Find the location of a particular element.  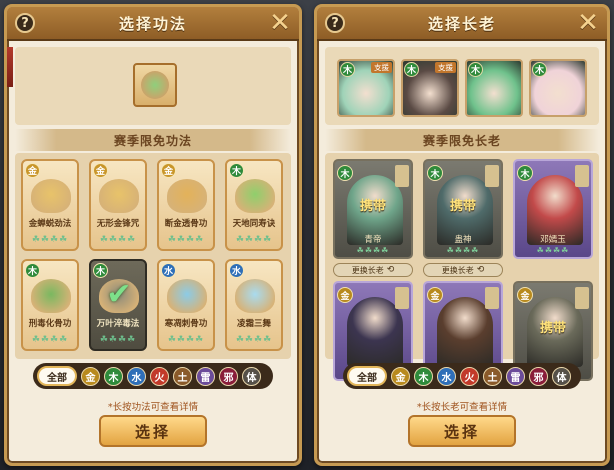

replace-label: 更换长老 is located at coordinates (367, 270).